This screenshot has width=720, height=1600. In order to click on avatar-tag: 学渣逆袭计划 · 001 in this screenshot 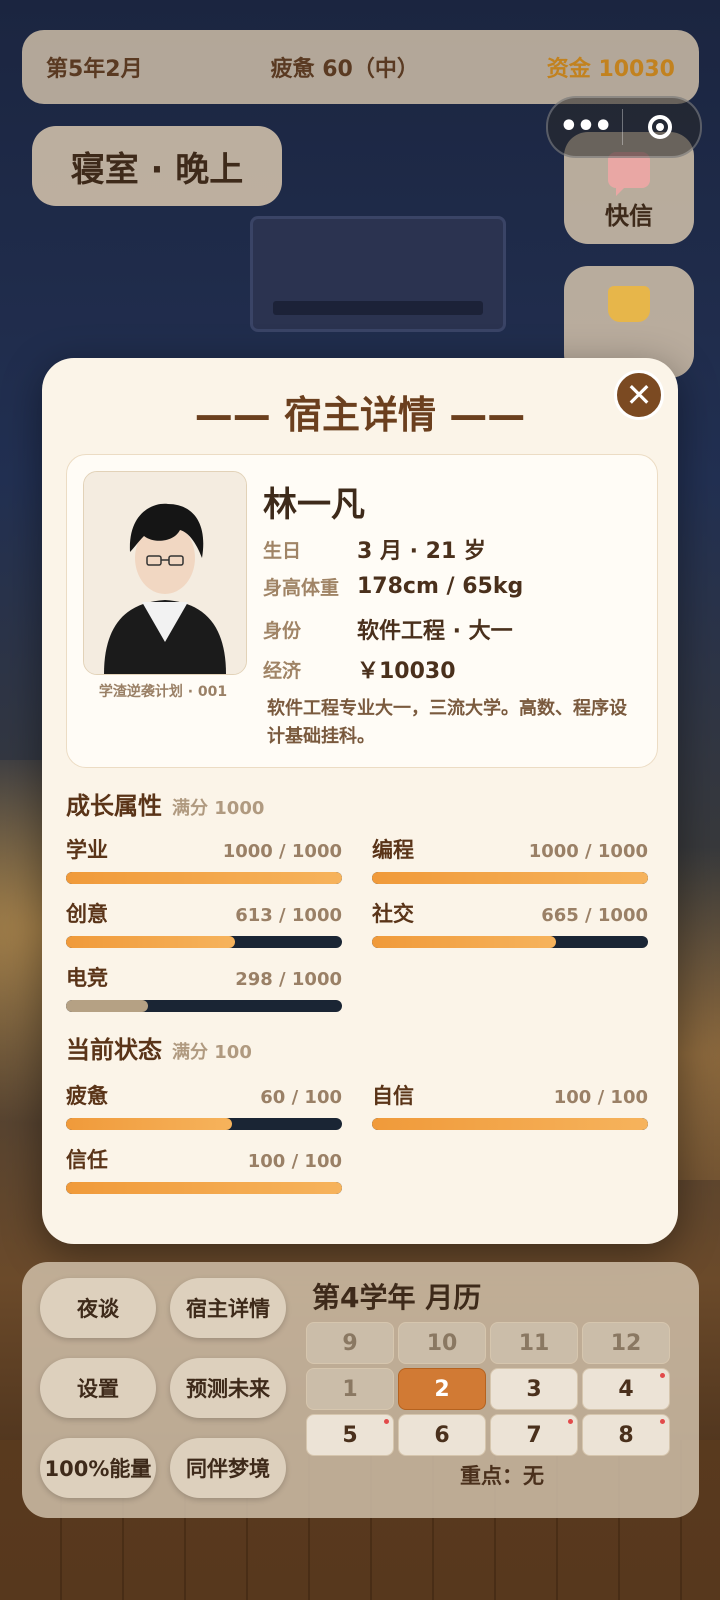, I will do `click(163, 692)`.